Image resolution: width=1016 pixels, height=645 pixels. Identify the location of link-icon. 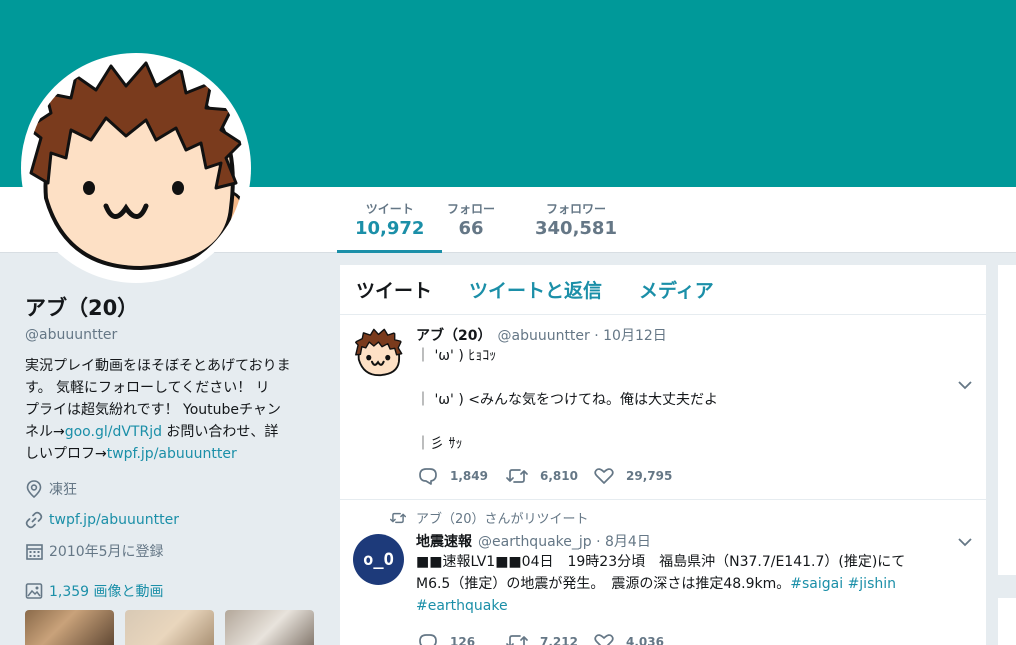
(34, 520).